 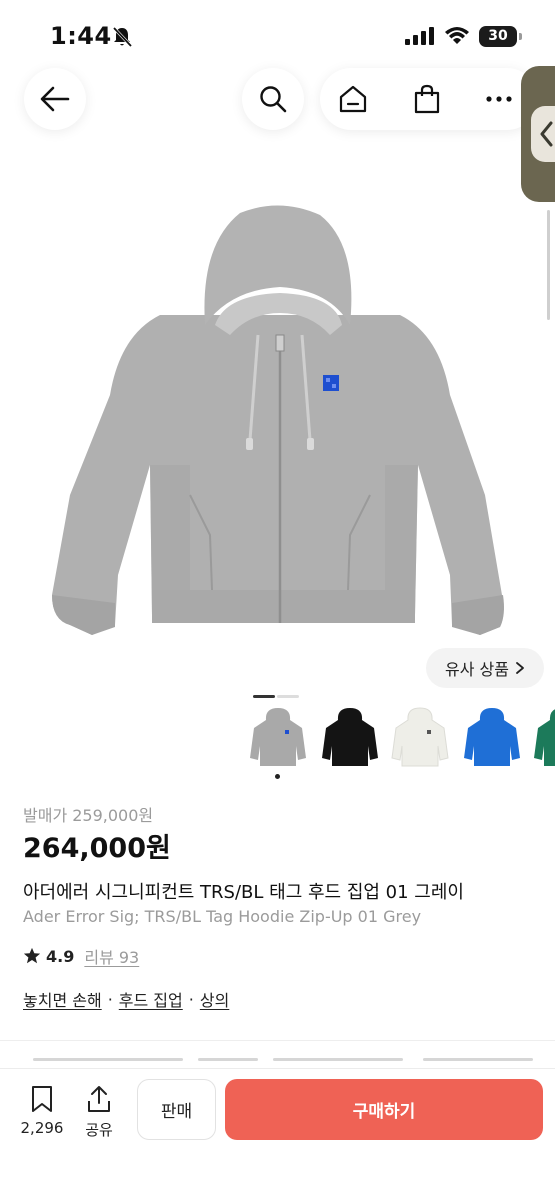 What do you see at coordinates (283, 1063) in the screenshot?
I see `obscured-content` at bounding box center [283, 1063].